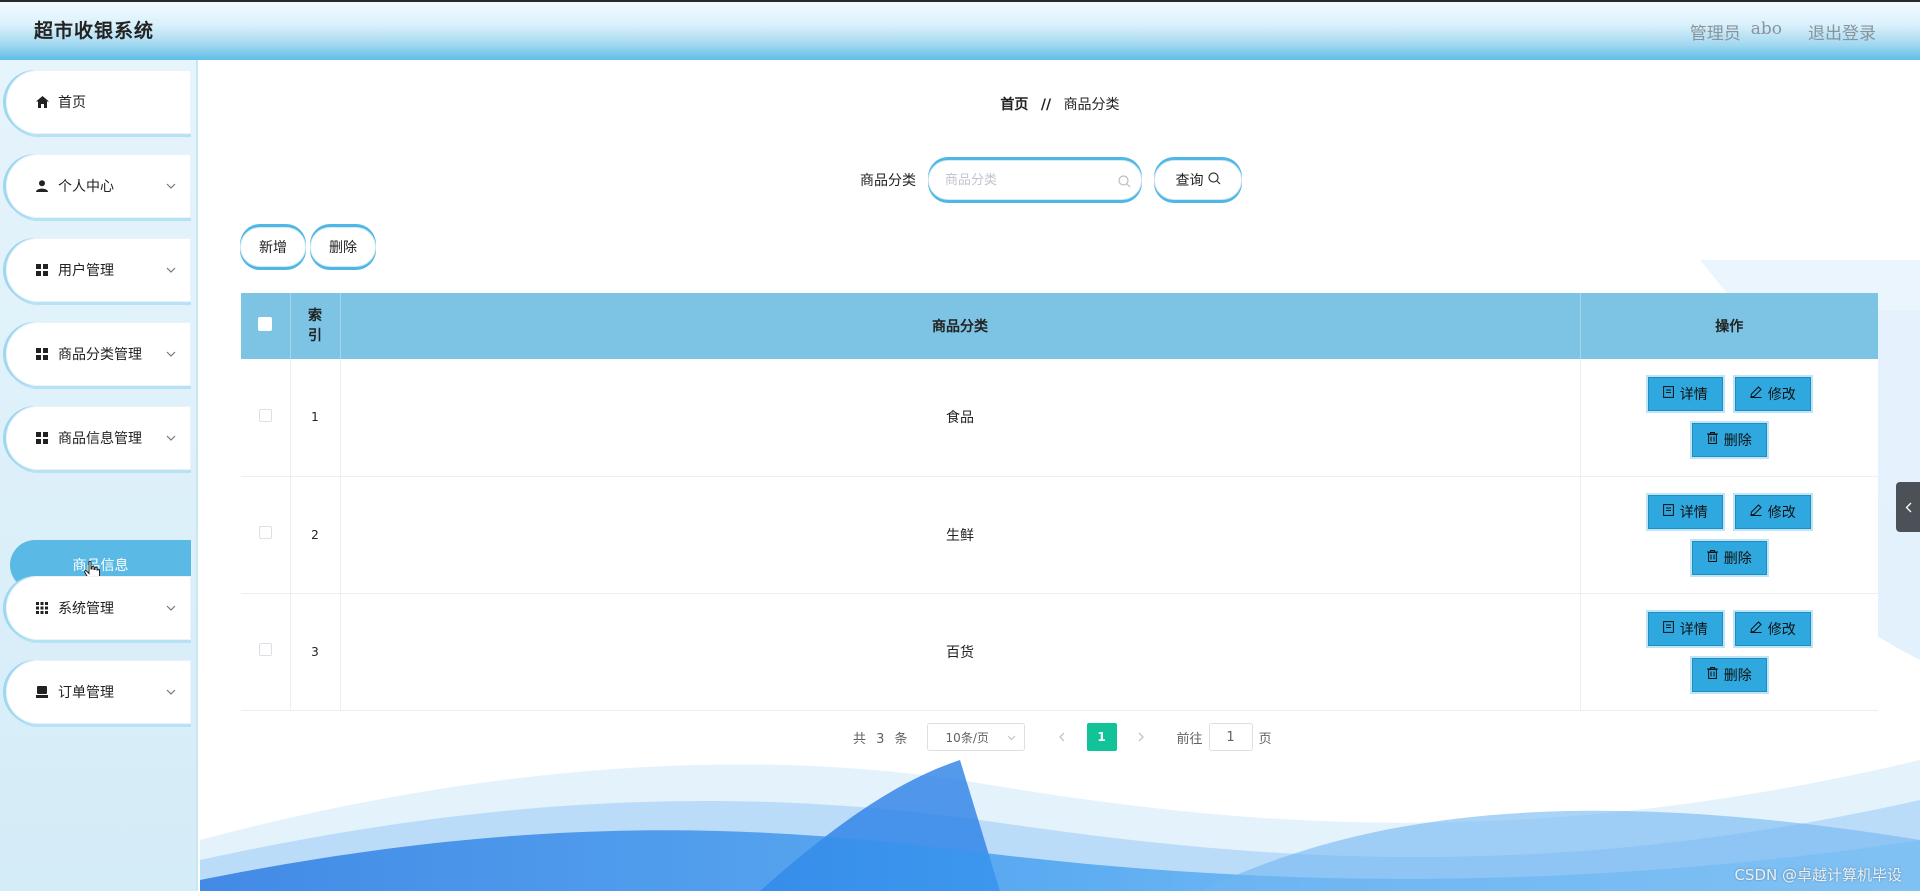 The image size is (1920, 891). Describe the element at coordinates (960, 326) in the screenshot. I see `header-category: 商品分类` at that location.